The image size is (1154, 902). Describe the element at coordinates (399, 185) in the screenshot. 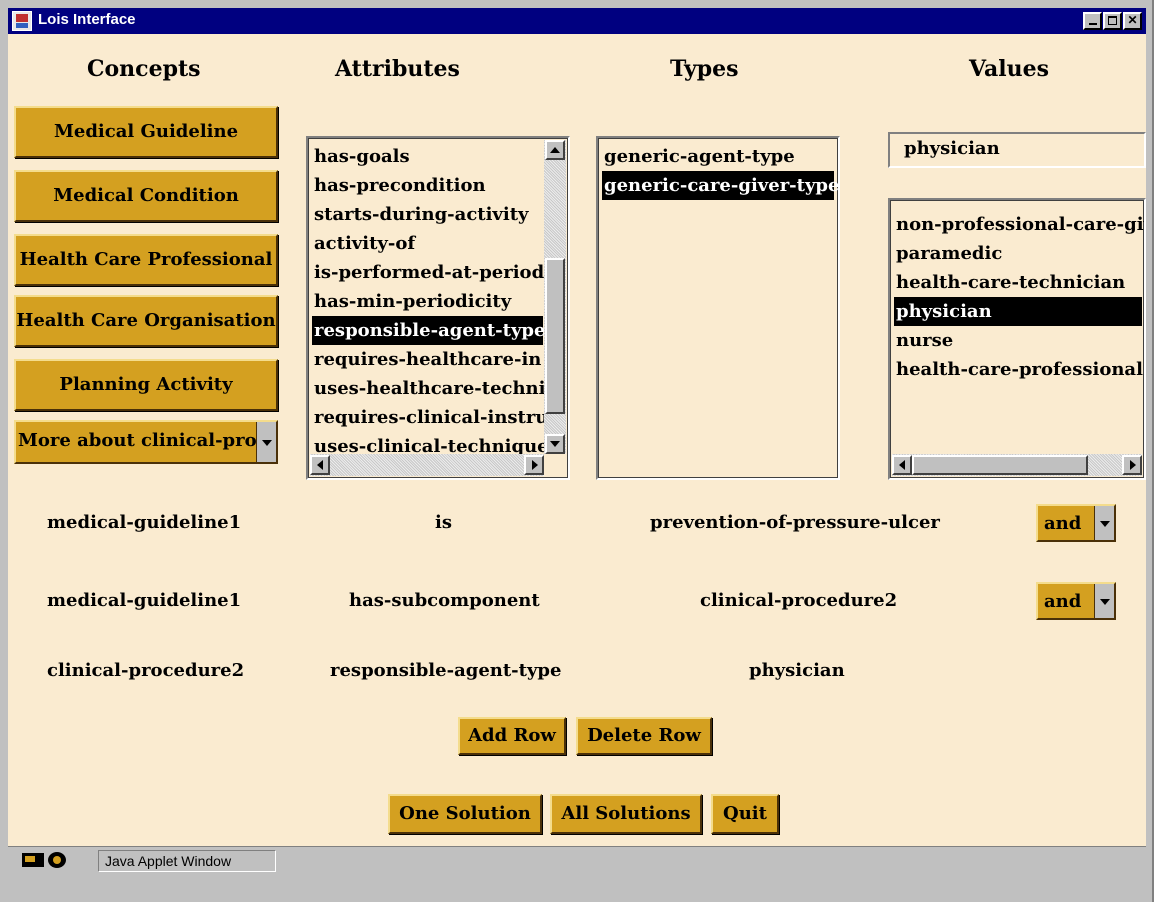

I see `attribute-item: has-precondition` at that location.